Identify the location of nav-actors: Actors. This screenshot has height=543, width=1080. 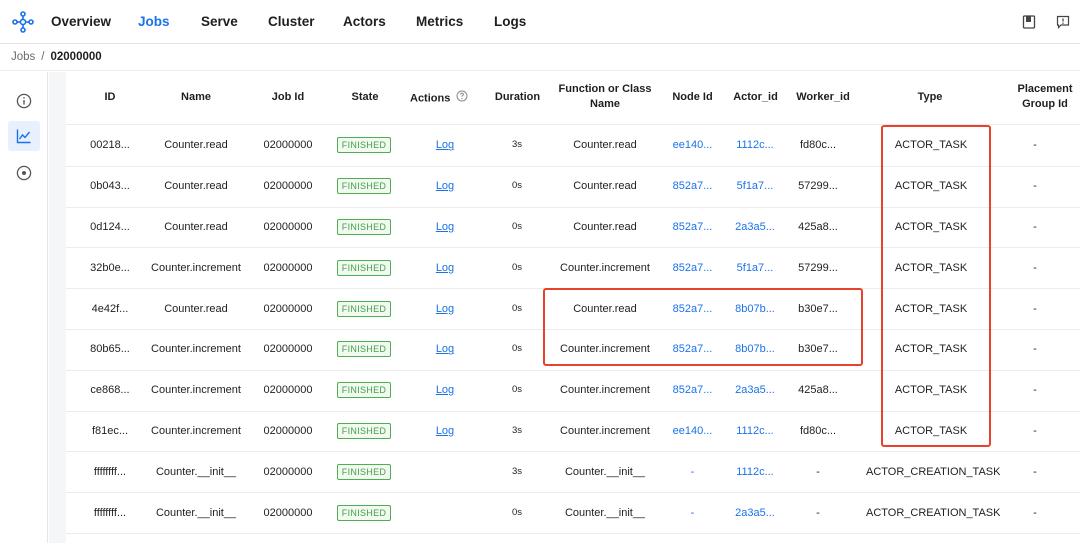
(364, 22).